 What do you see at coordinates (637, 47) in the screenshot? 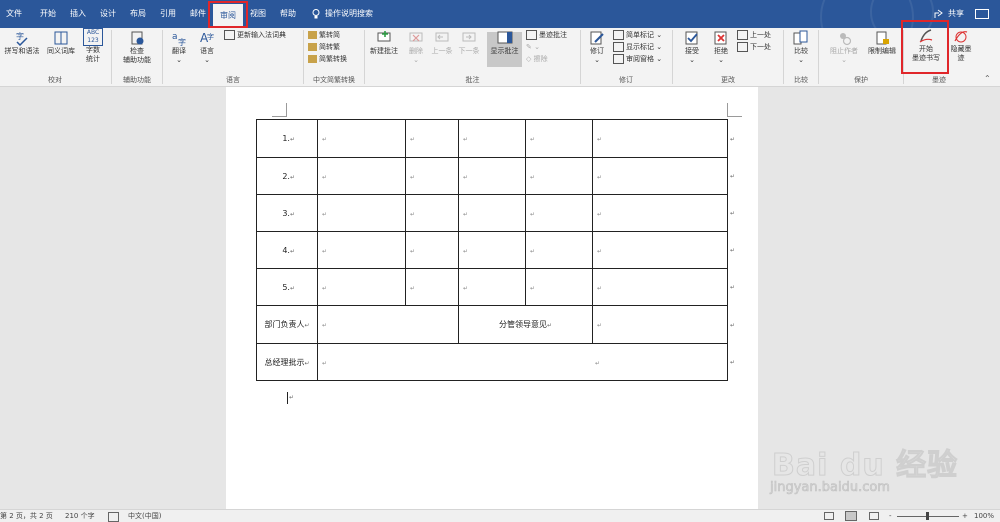
I see `show-markup-button: 显示标记 ⌄` at bounding box center [637, 47].